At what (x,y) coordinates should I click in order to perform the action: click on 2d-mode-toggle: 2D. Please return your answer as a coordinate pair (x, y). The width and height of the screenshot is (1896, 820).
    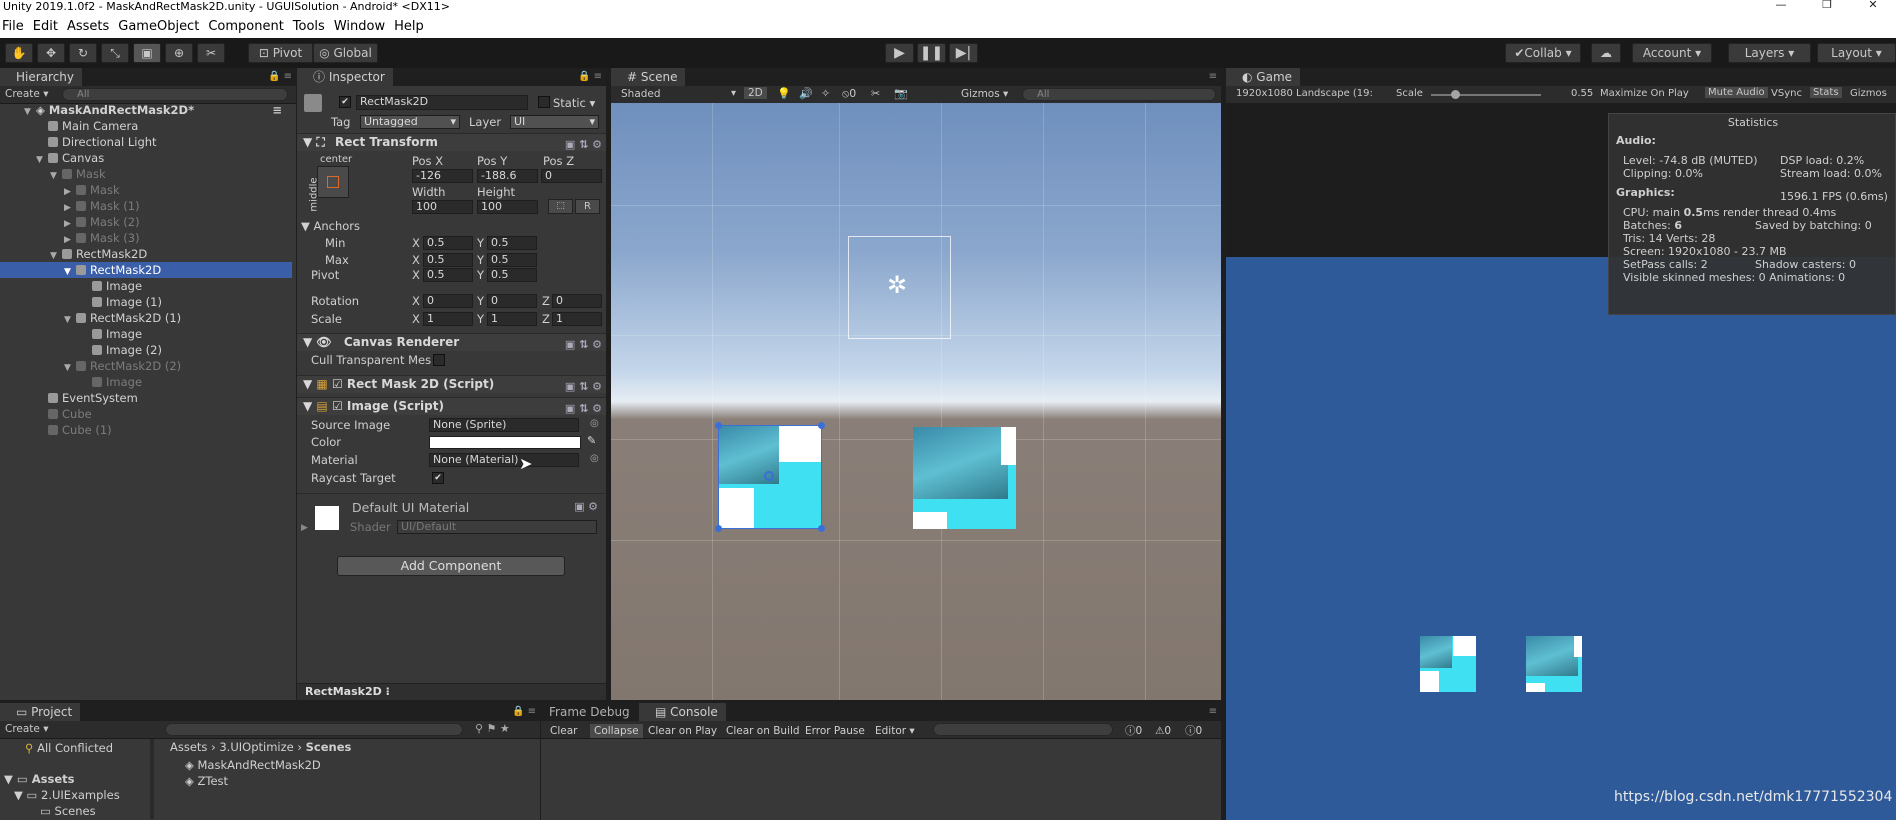
    Looking at the image, I should click on (755, 93).